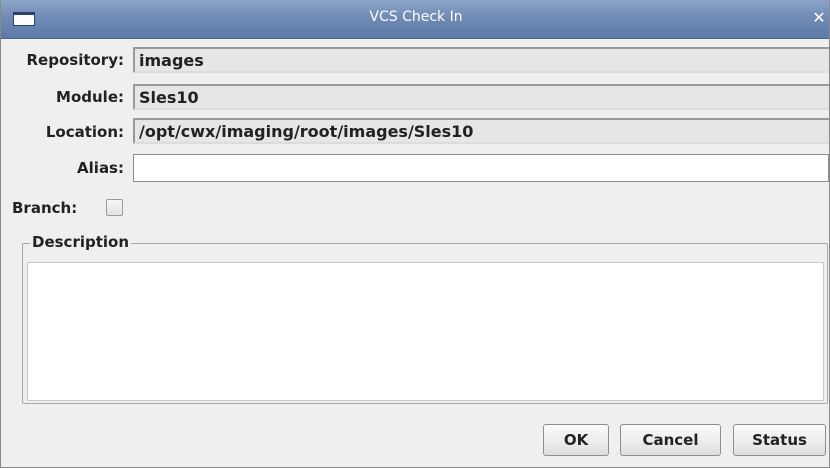 This screenshot has width=830, height=468. I want to click on module-label: Module:, so click(90, 97).